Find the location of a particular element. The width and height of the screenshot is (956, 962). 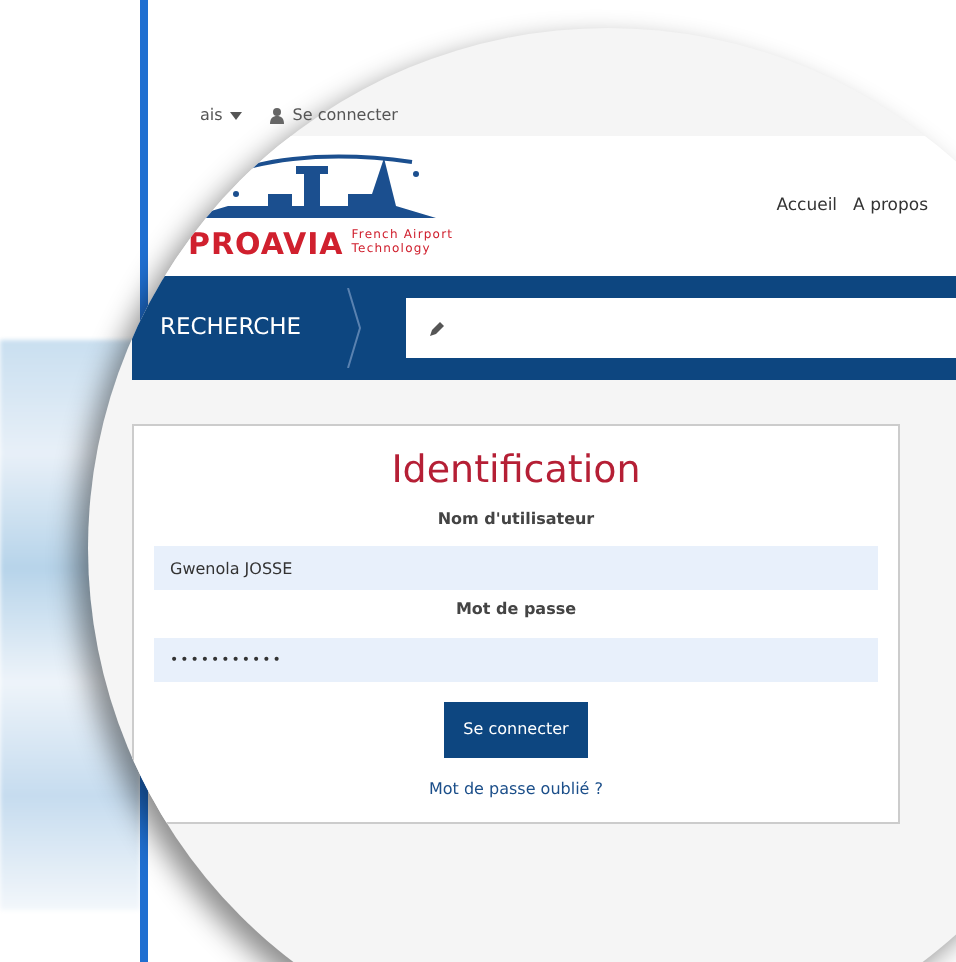

field-label: Mot de passe is located at coordinates (516, 610).